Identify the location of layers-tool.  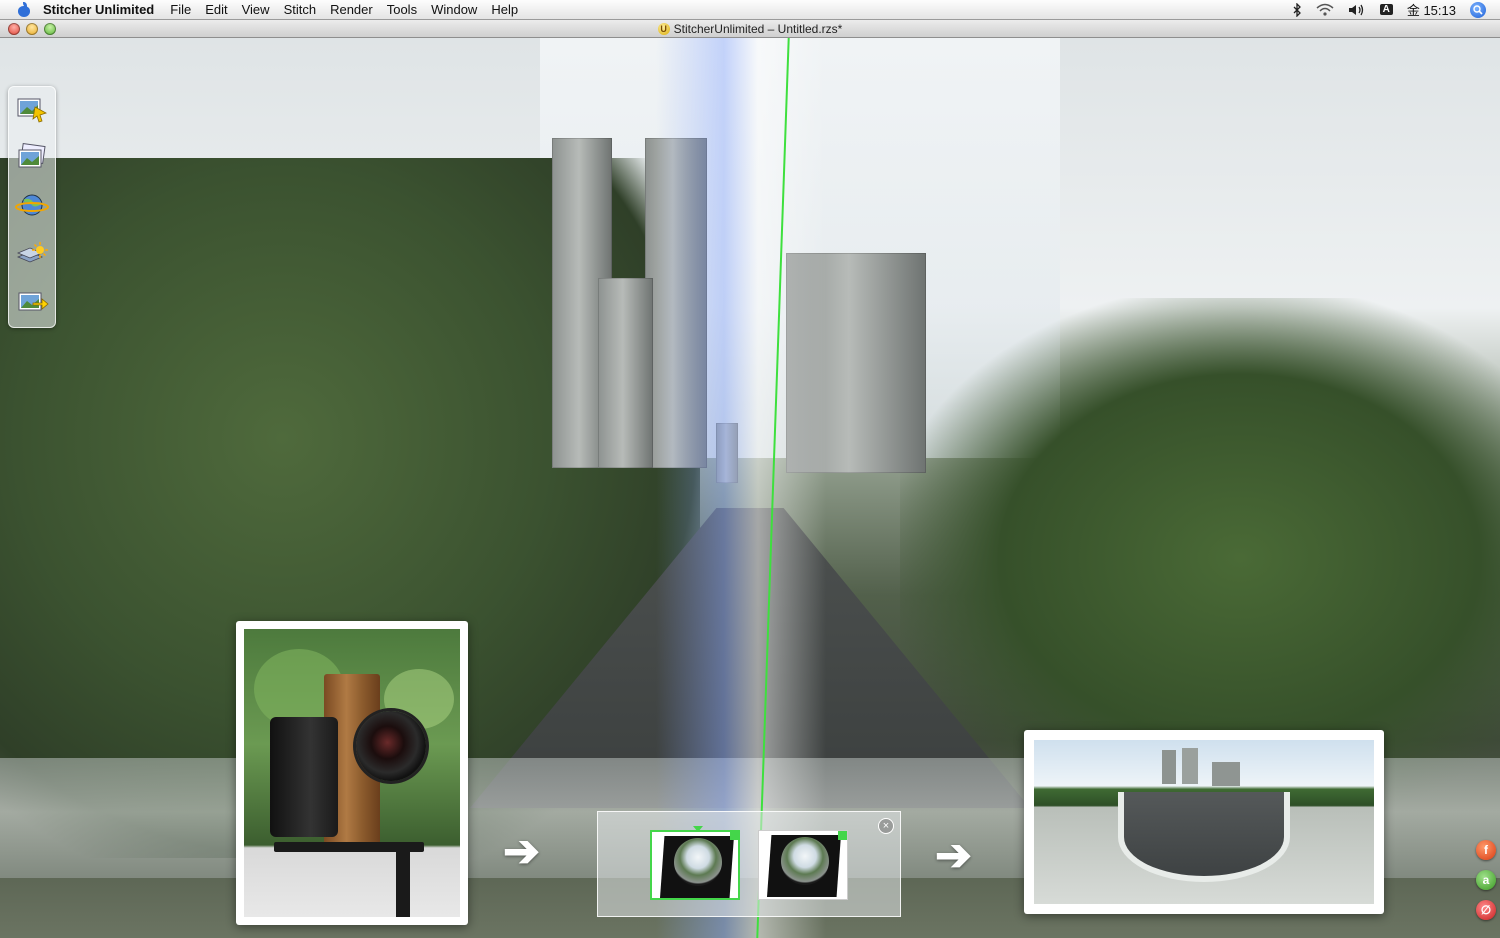
(32, 253).